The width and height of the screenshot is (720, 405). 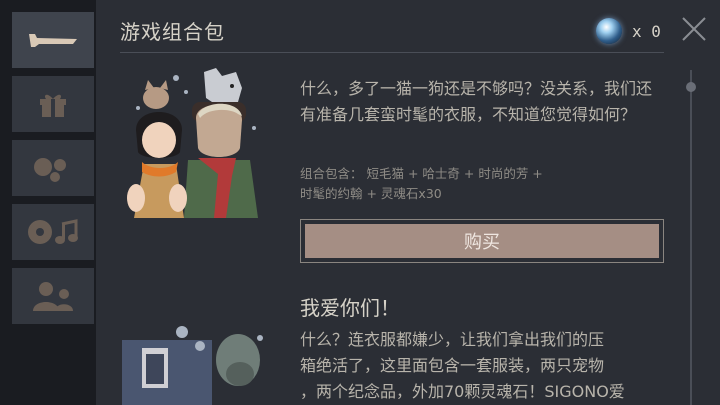 What do you see at coordinates (646, 31) in the screenshot?
I see `currency-count: x 0` at bounding box center [646, 31].